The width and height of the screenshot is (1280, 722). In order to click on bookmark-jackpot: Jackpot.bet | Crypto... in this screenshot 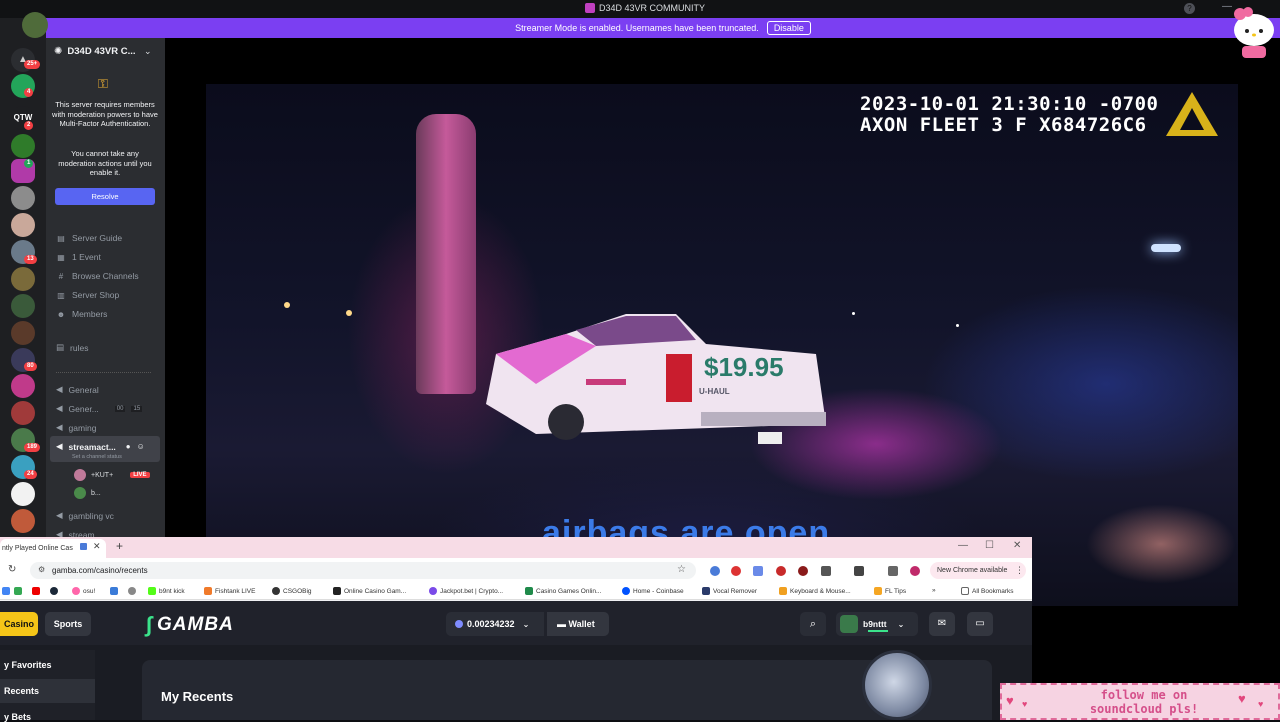, I will do `click(466, 591)`.